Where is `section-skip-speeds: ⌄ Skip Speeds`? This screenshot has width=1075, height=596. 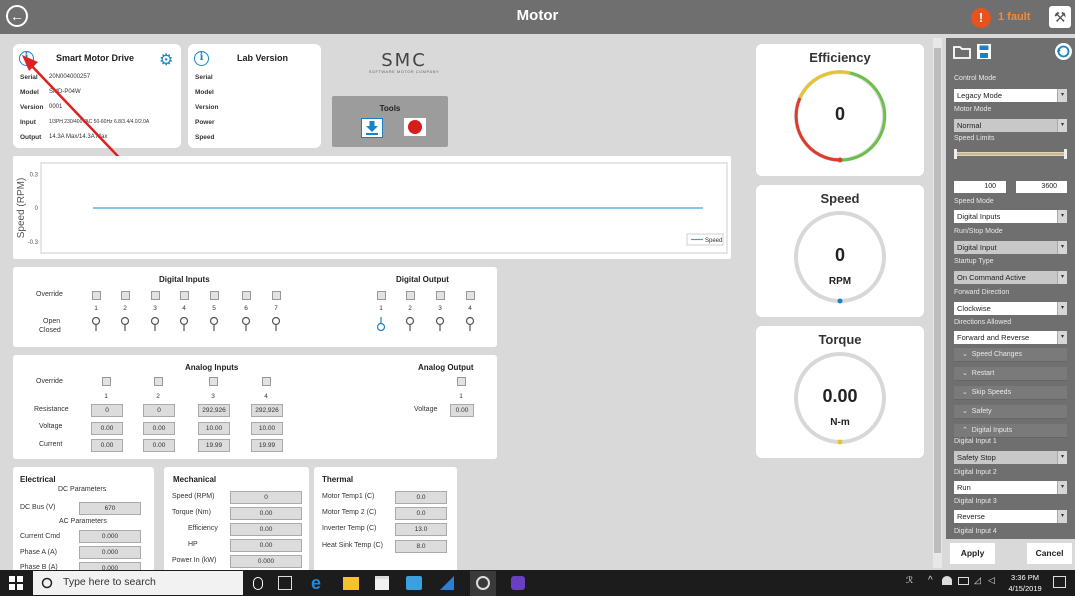
section-skip-speeds: ⌄ Skip Speeds is located at coordinates (1010, 393).